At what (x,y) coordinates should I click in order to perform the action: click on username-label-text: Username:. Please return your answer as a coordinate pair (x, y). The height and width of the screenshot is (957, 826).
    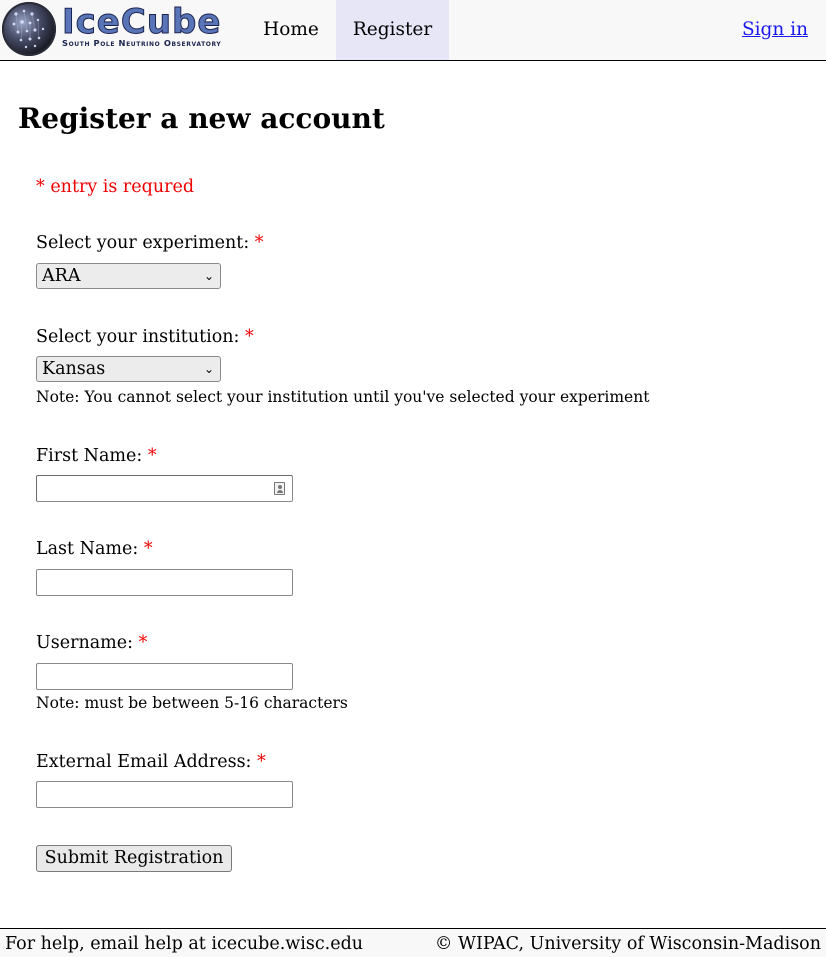
    Looking at the image, I should click on (85, 643).